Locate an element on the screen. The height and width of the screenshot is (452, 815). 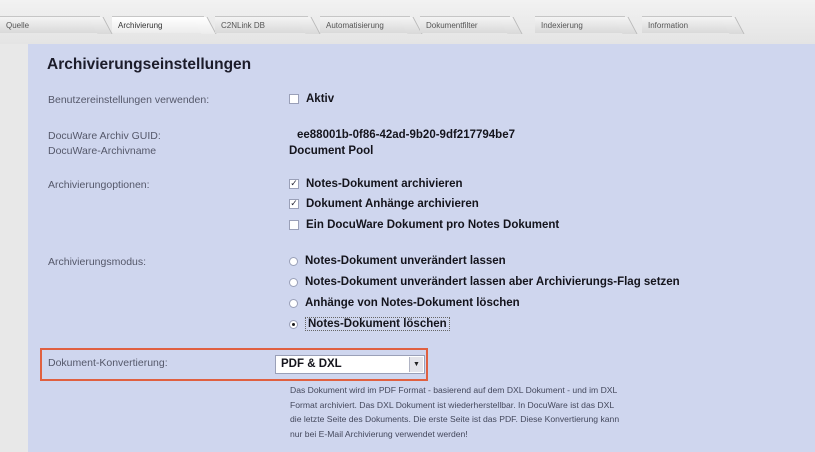
conversion-label: Dokument-Konvertierung: is located at coordinates (108, 363).